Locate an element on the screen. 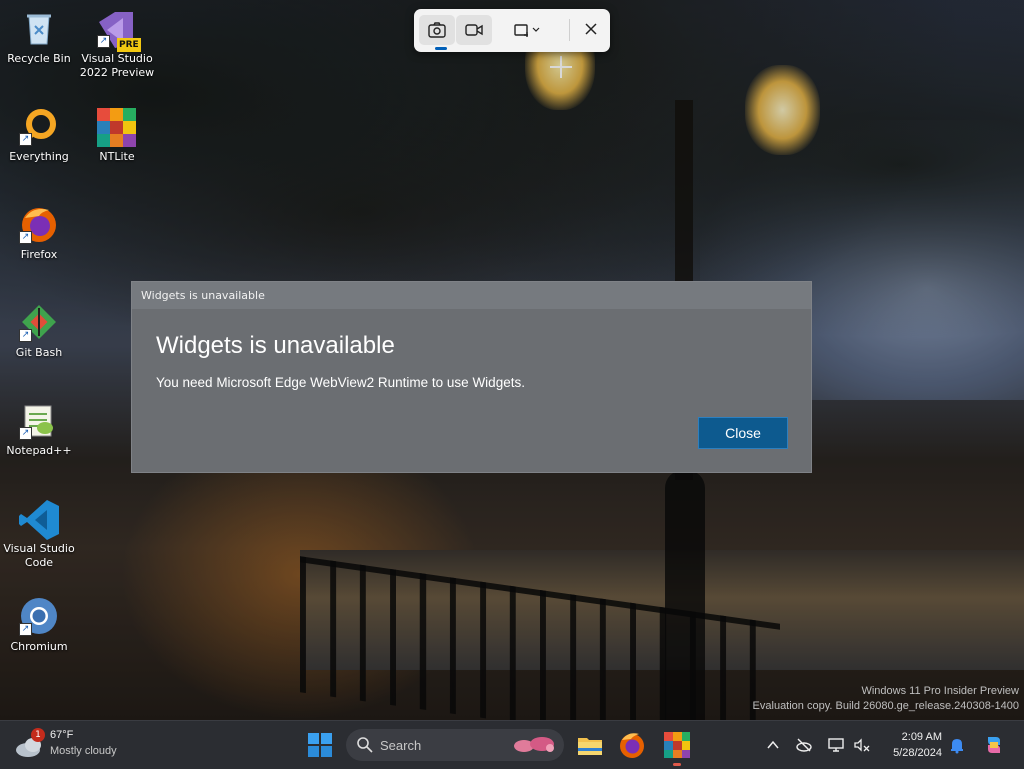 The width and height of the screenshot is (1024, 769). crosshair-cursor is located at coordinates (561, 67).